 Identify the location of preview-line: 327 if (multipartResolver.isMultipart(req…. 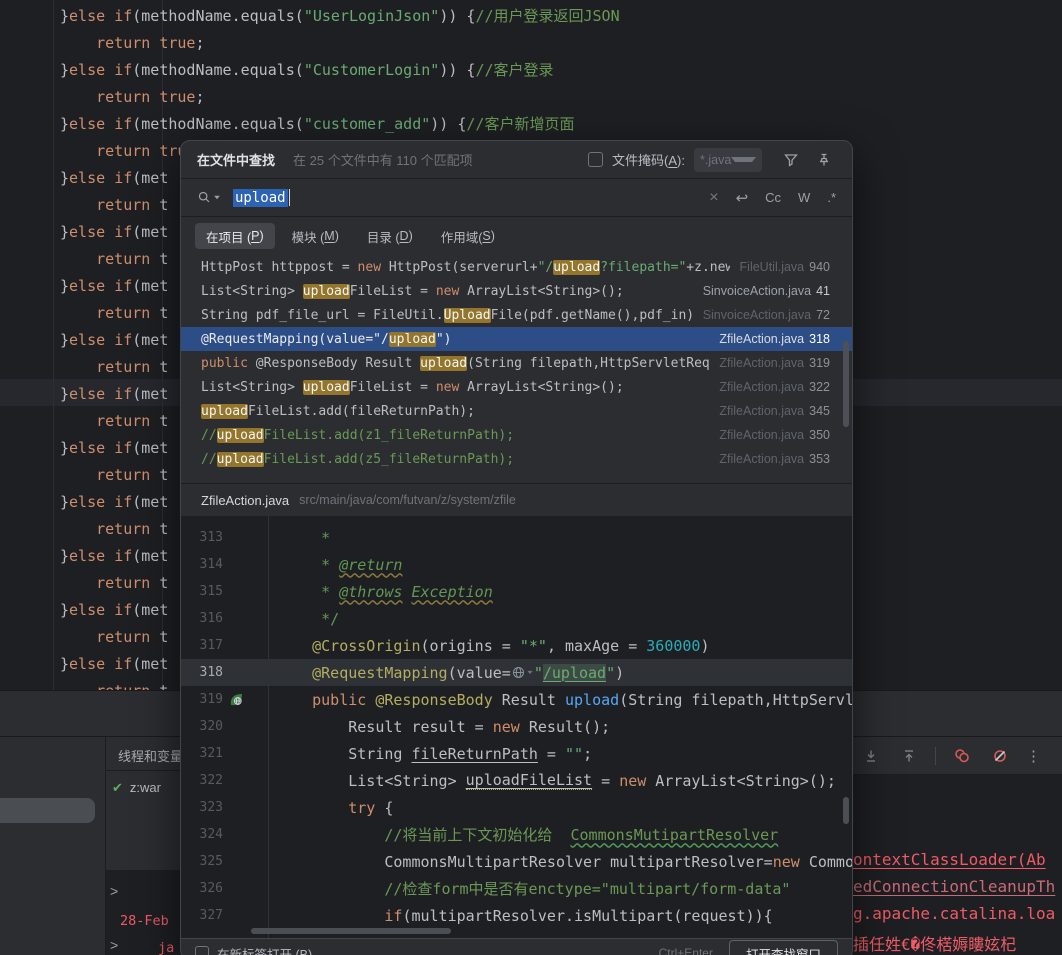
(516, 915).